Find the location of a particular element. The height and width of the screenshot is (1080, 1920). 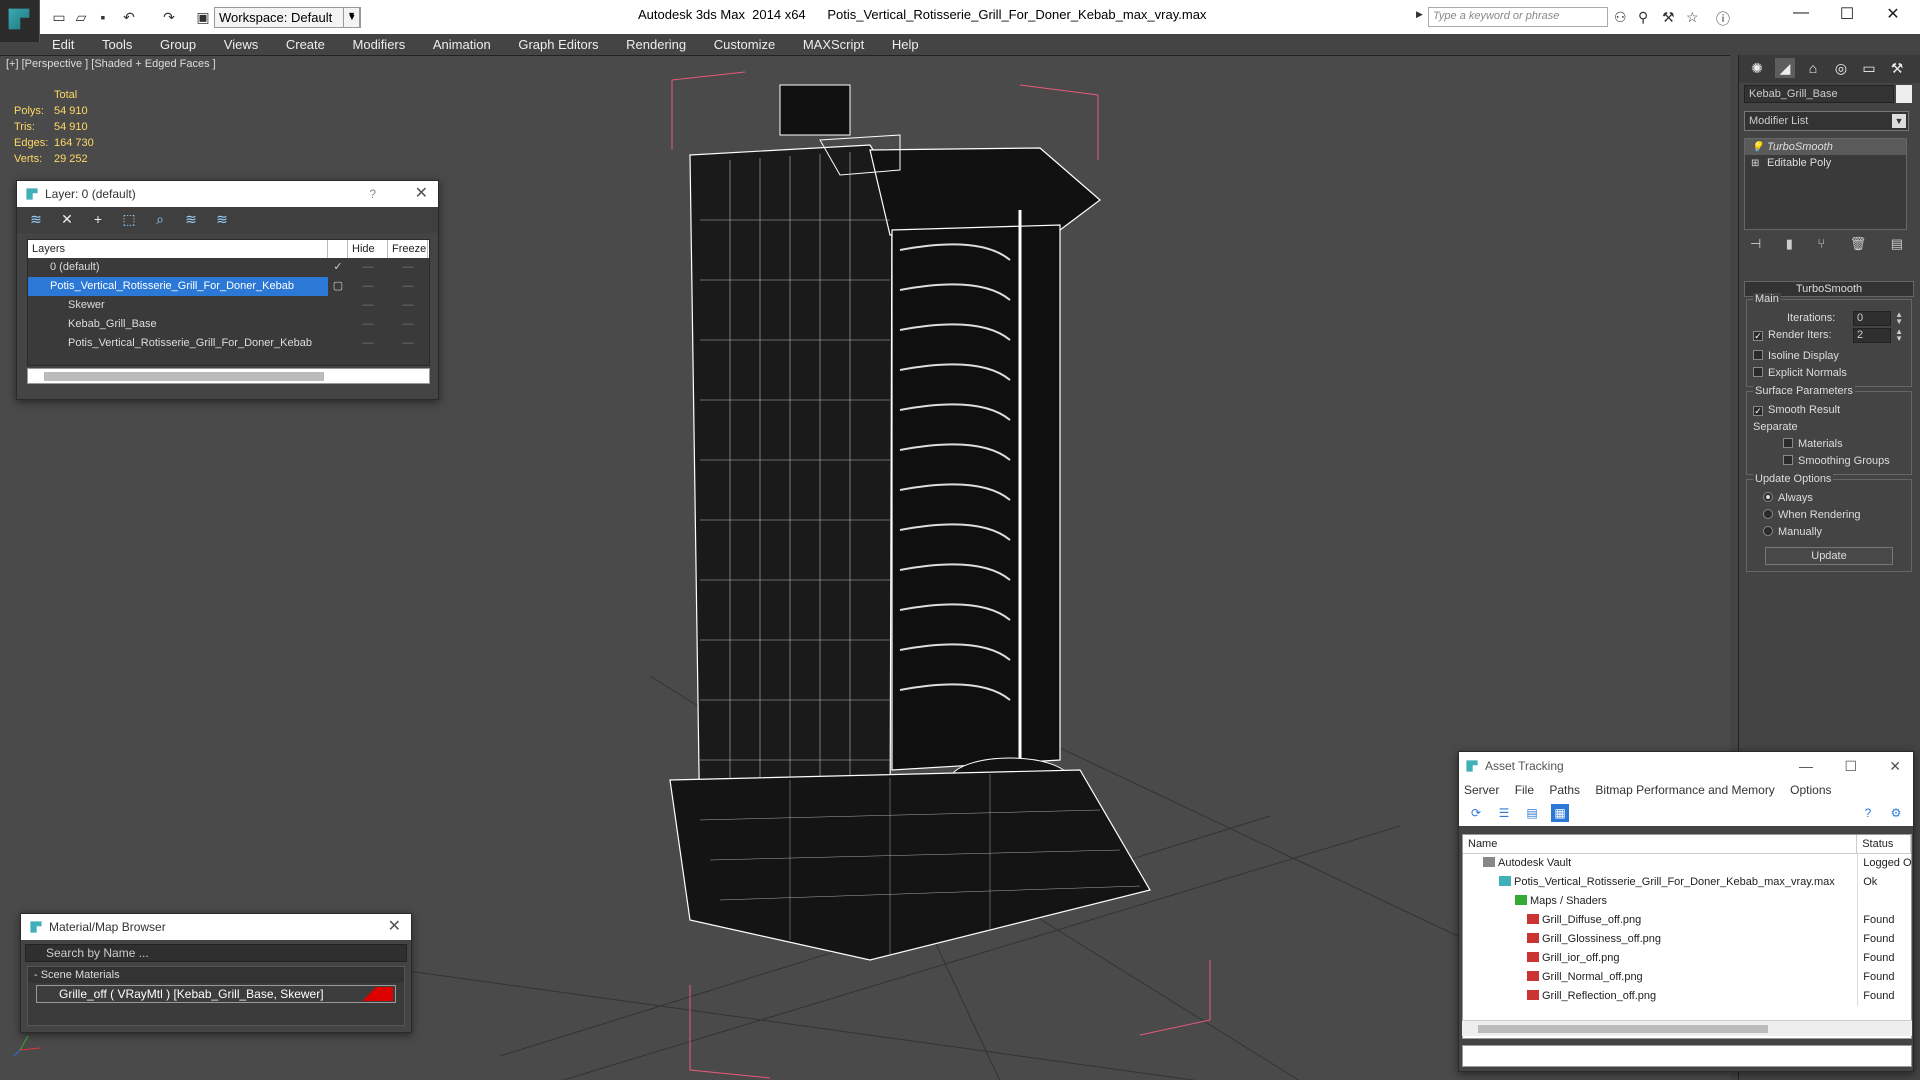

create-tab-icon: ✺ is located at coordinates (1757, 68).